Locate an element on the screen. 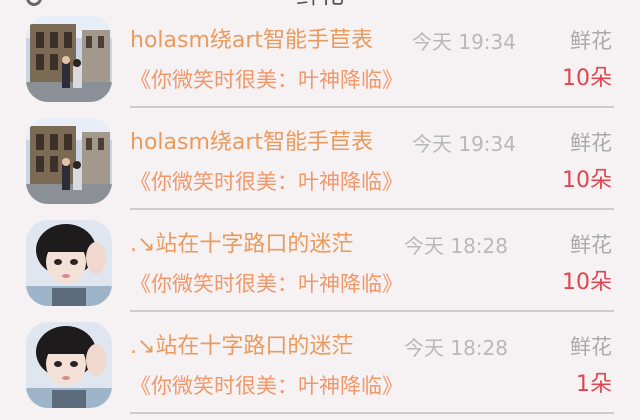  gift-count: 1朵 is located at coordinates (594, 384).